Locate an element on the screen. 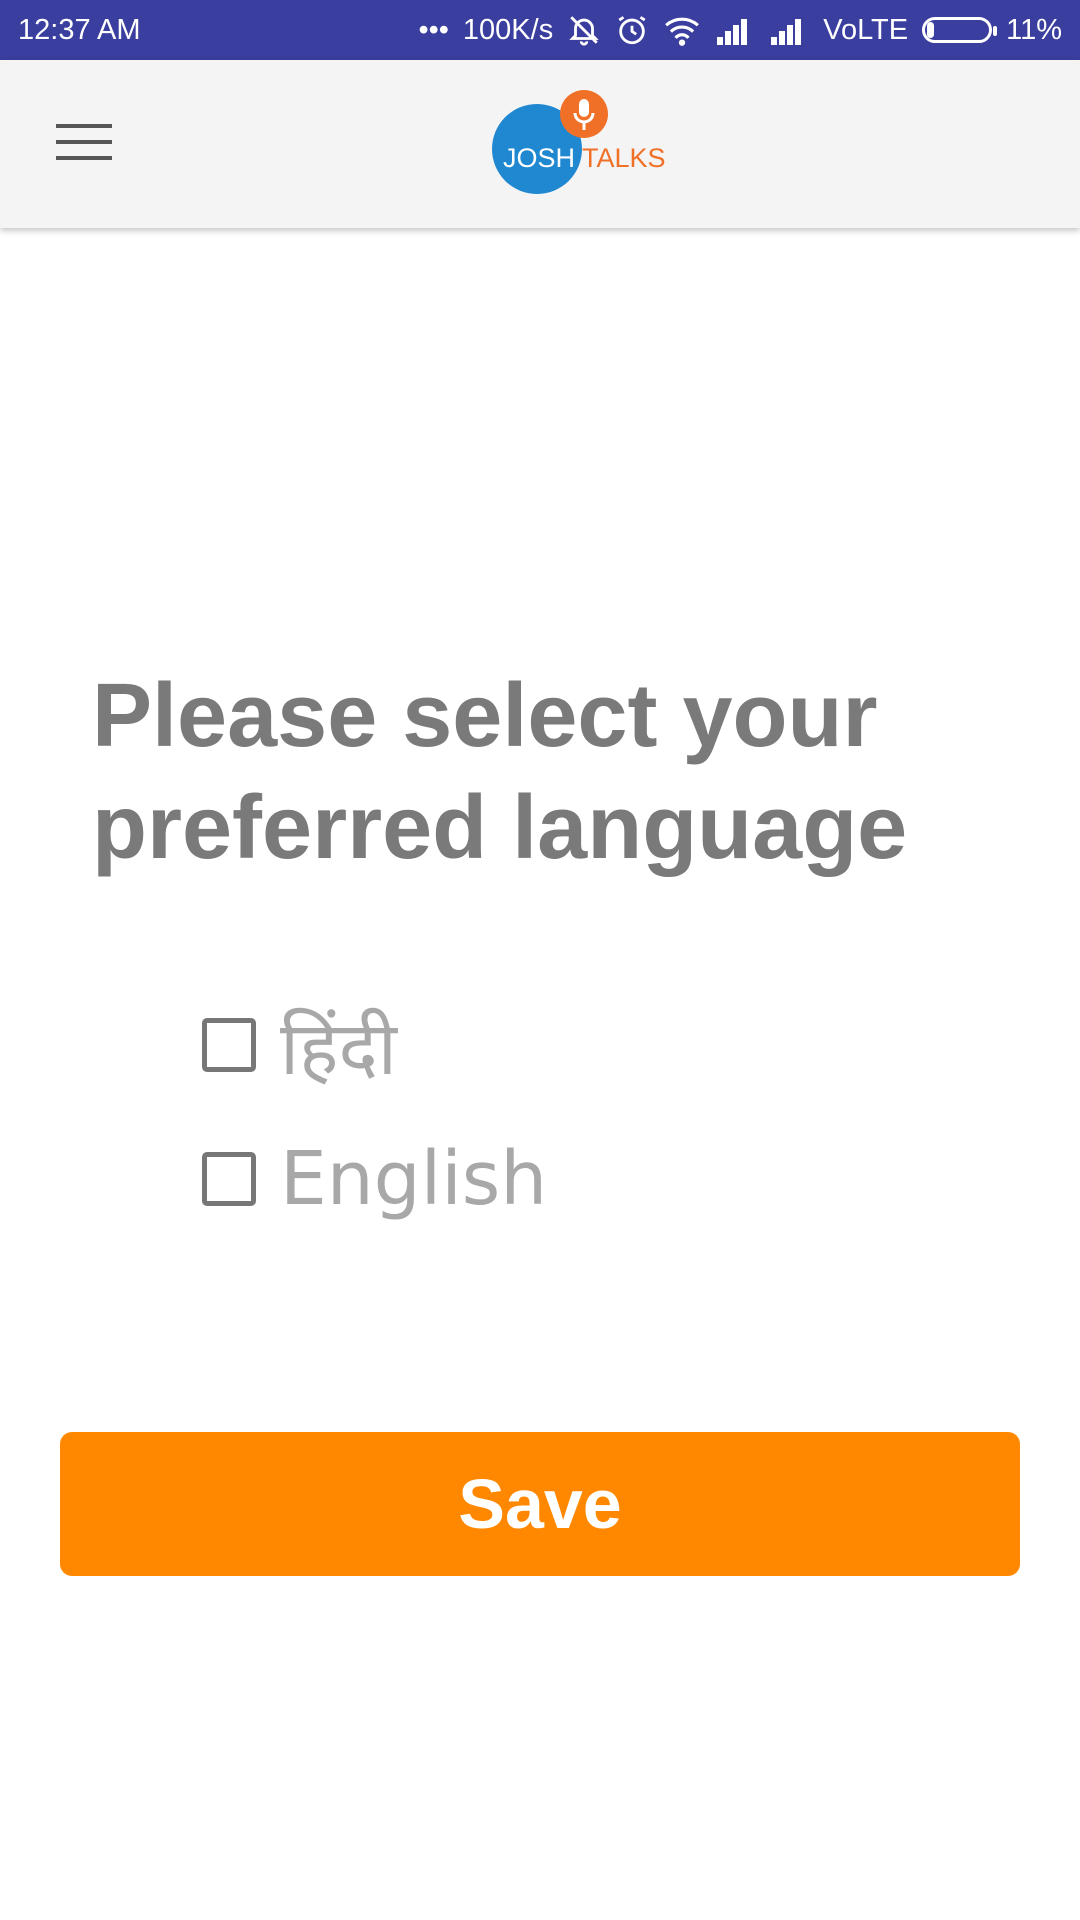 The height and width of the screenshot is (1920, 1080). app-bar: JOSH TALKS is located at coordinates (540, 144).